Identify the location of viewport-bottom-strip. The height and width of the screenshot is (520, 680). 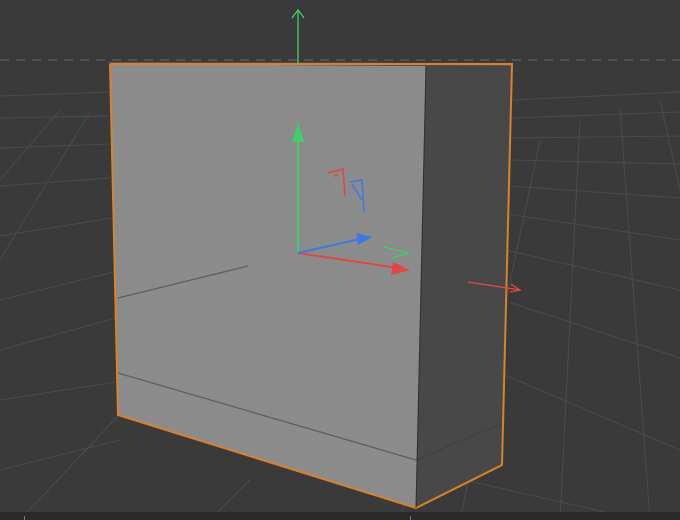
(340, 516).